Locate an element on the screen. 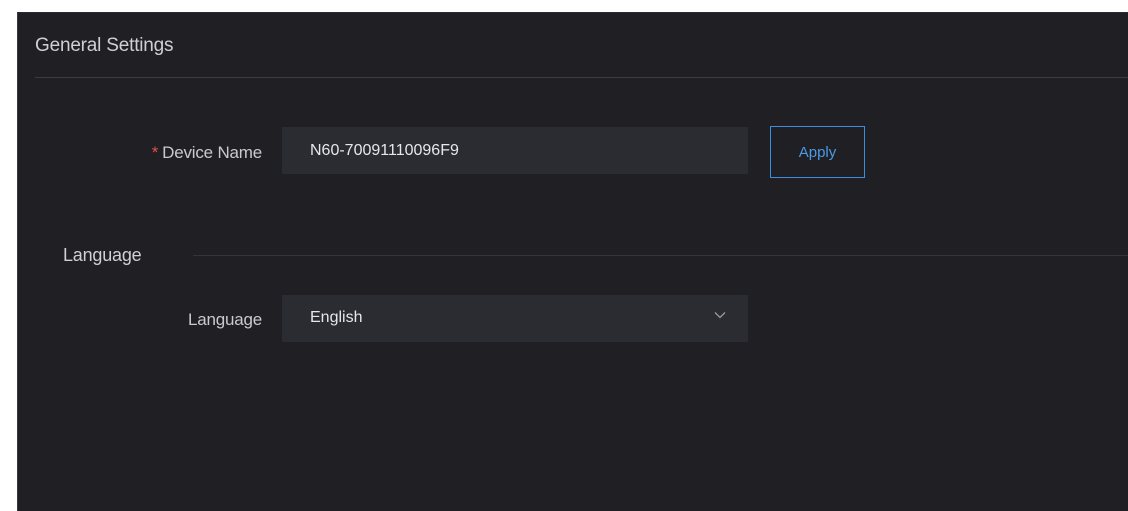 The image size is (1128, 511). title-divider is located at coordinates (581, 77).